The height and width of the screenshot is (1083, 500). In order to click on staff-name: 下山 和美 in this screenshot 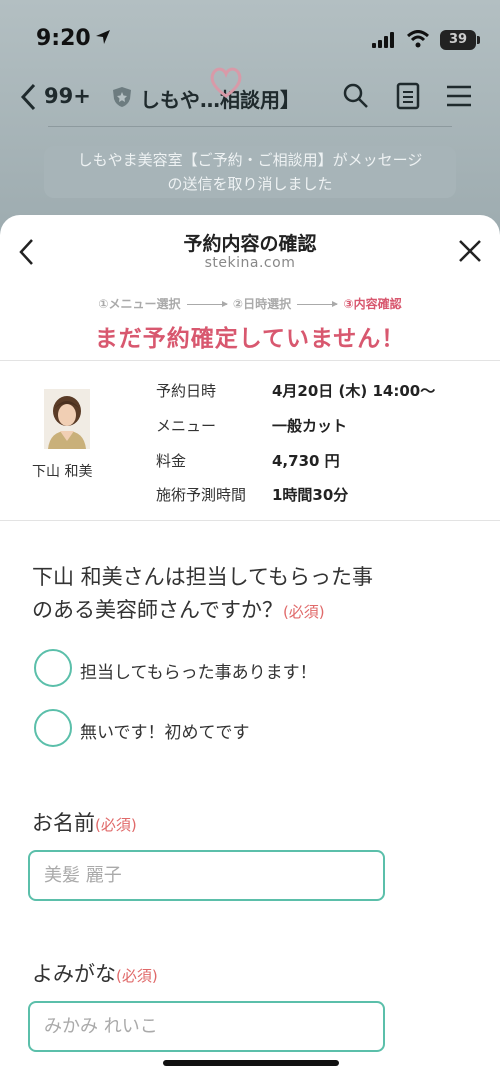, I will do `click(62, 472)`.